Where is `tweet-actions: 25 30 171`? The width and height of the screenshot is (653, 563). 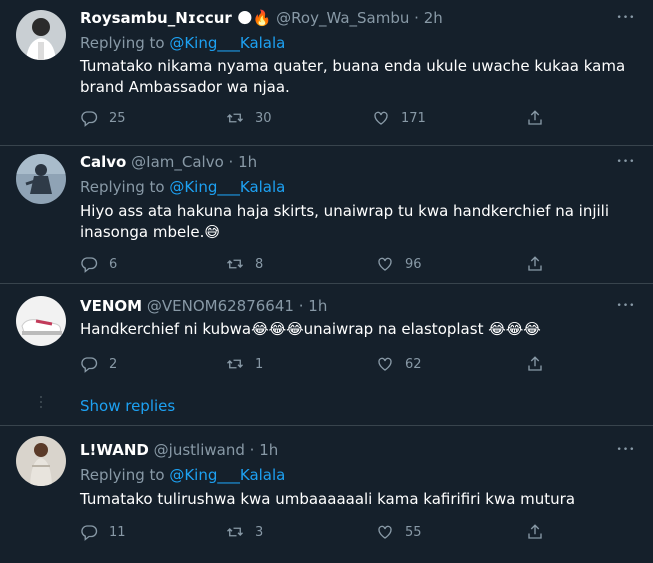
tweet-actions: 25 30 171 is located at coordinates (320, 118).